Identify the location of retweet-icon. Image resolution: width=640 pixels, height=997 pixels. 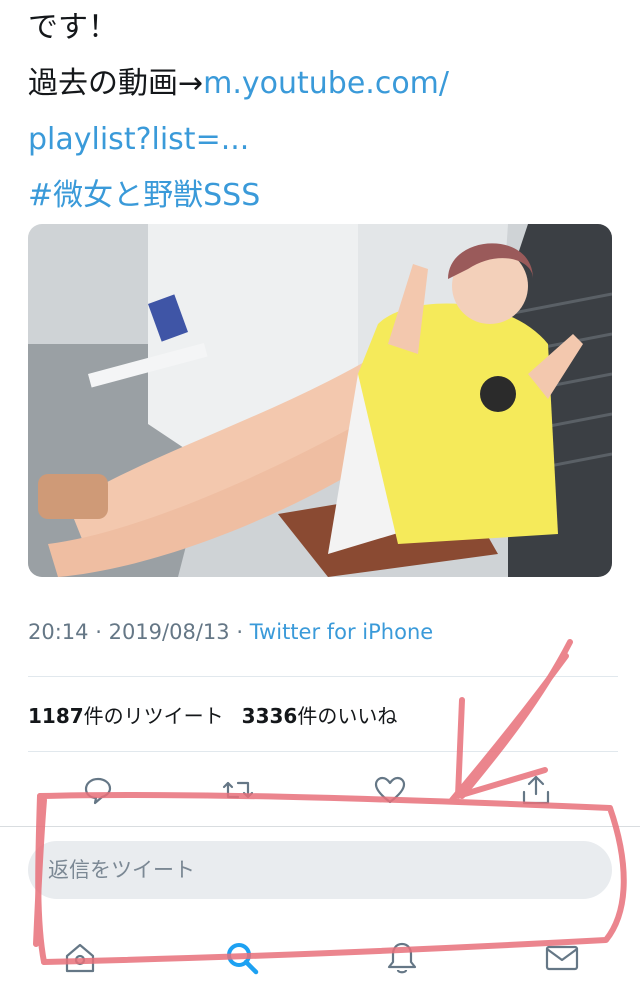
(238, 790).